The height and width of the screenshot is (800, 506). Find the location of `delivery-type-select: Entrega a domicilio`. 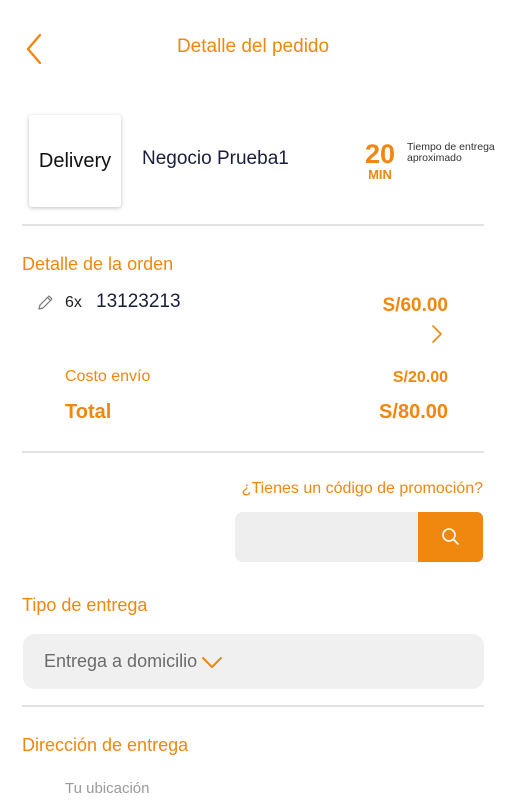

delivery-type-select: Entrega a domicilio is located at coordinates (253, 661).